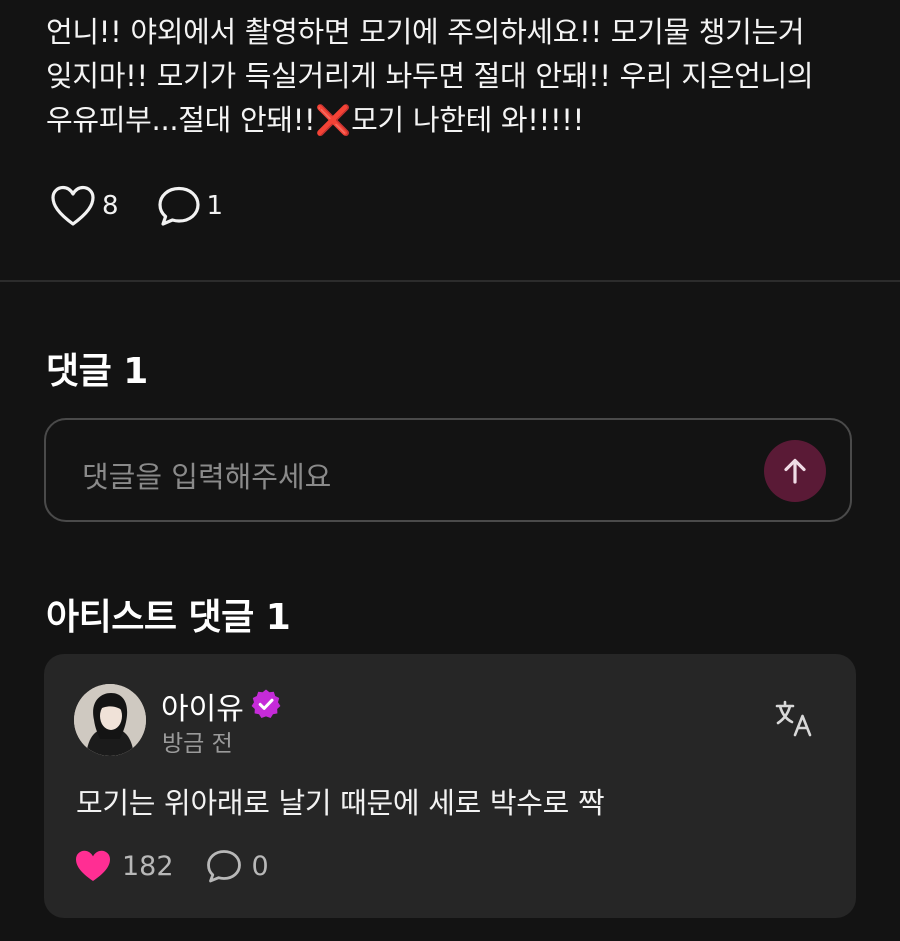 The height and width of the screenshot is (941, 900). I want to click on comment-input-placeholder: 댓글을 입력해주세요, so click(207, 477).